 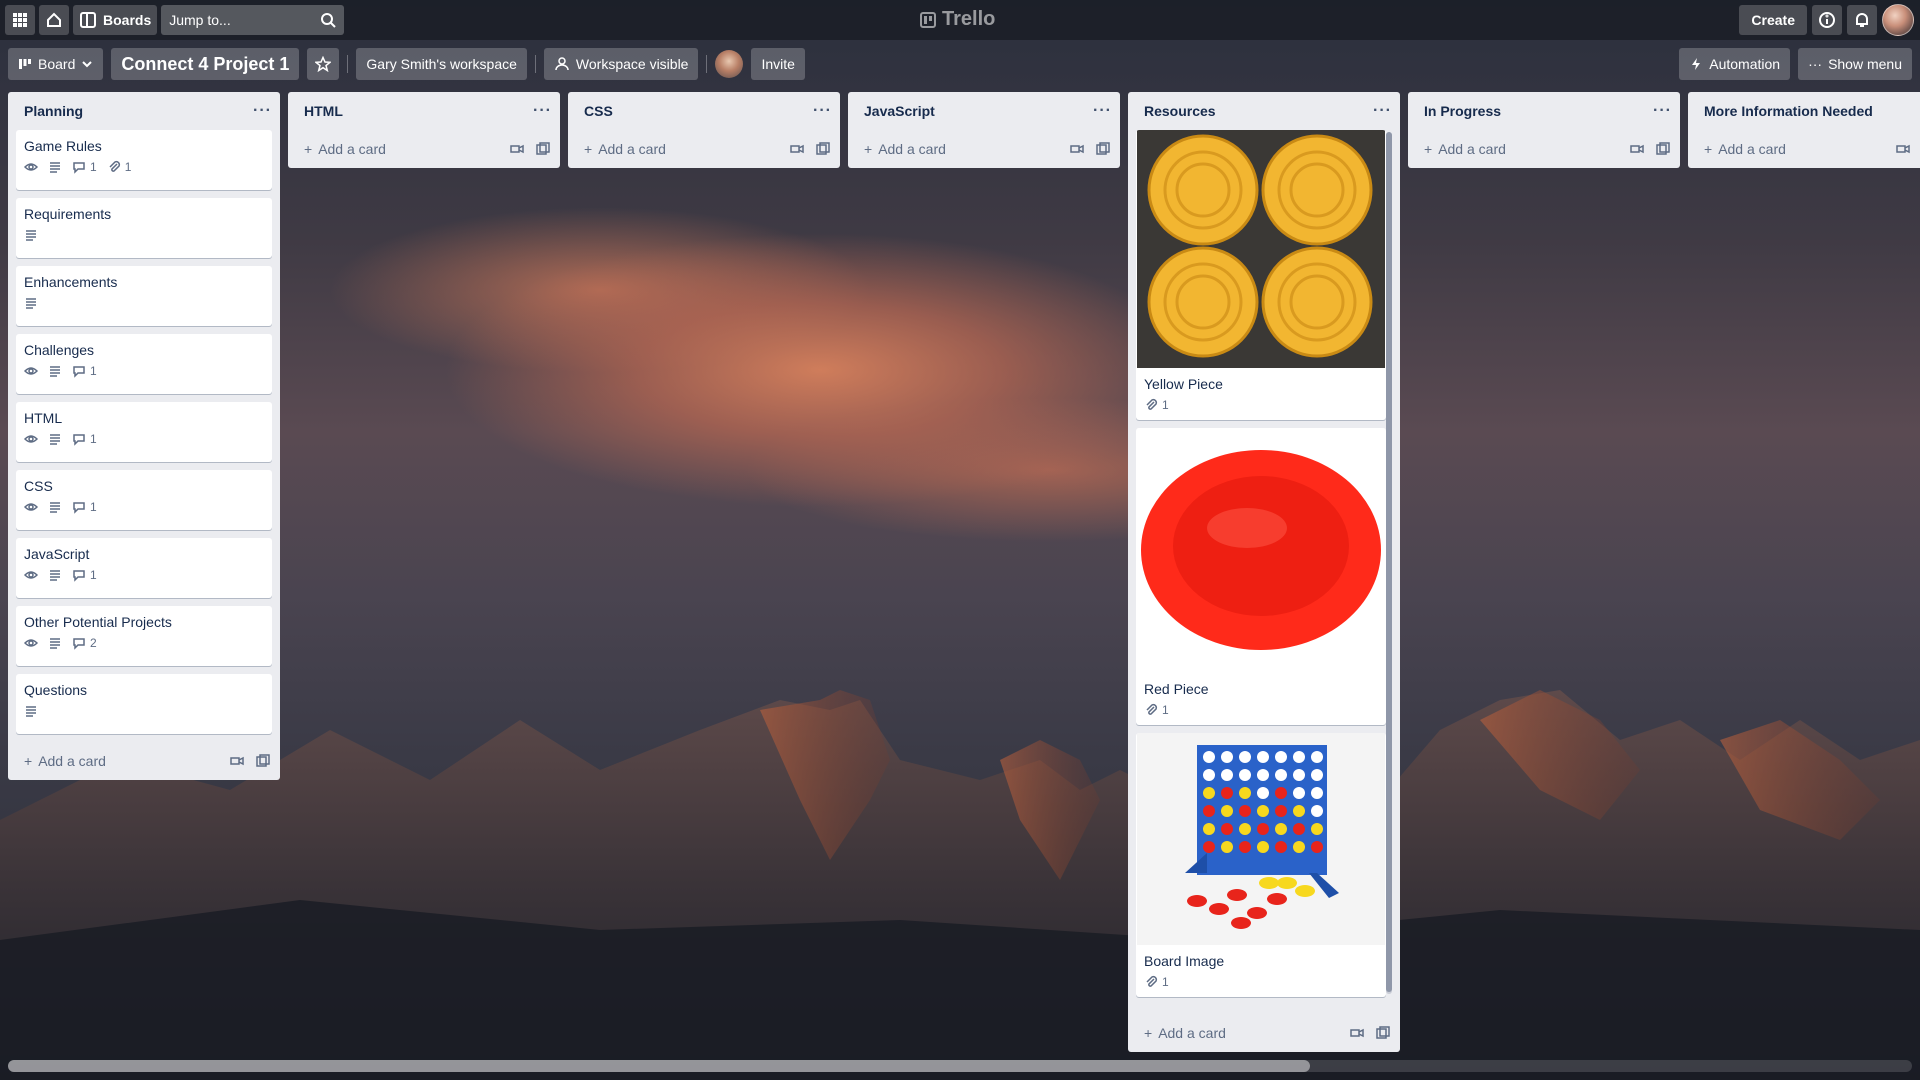 I want to click on app-switcher-button, so click(x=20, y=20).